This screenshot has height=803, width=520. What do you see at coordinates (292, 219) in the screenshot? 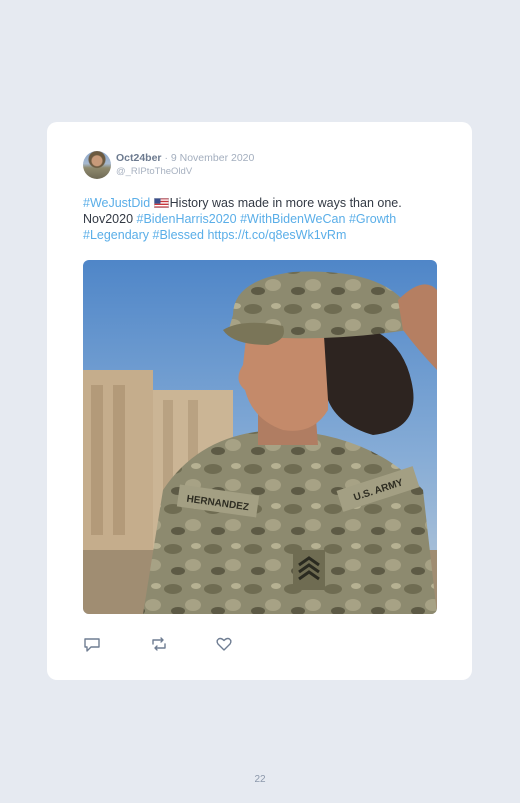
I see `hashtag-withbidenwecan: #WithBidenWeCan` at bounding box center [292, 219].